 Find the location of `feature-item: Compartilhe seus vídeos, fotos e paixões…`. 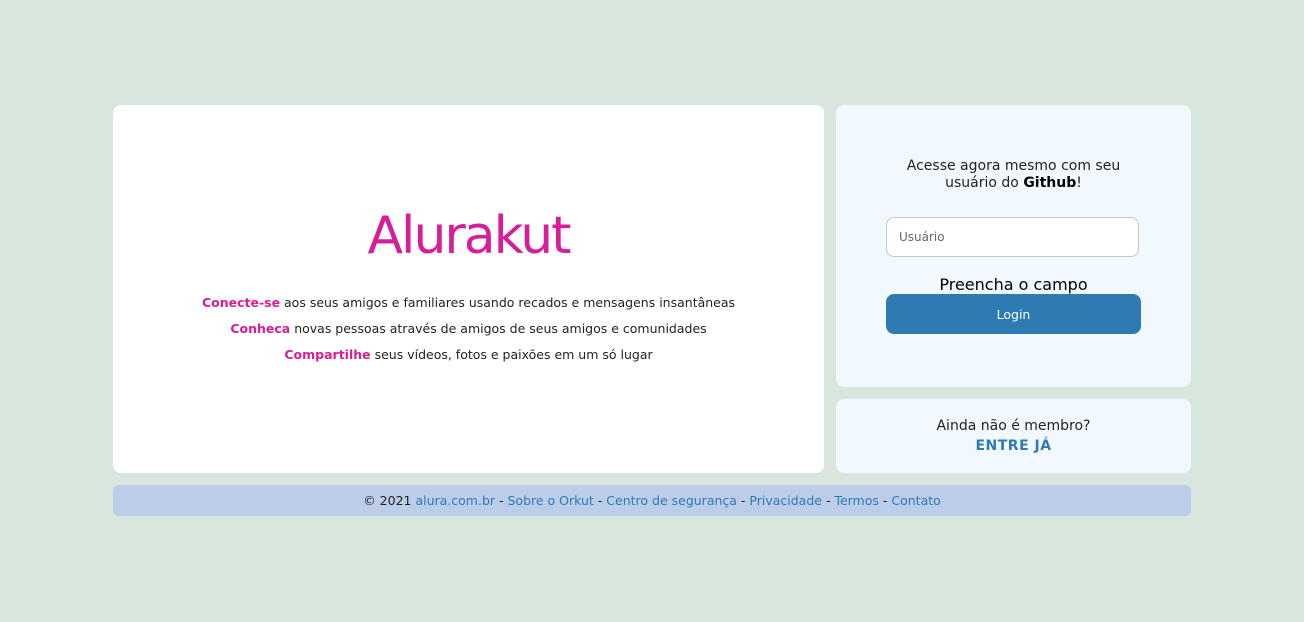

feature-item: Compartilhe seus vídeos, fotos e paixões… is located at coordinates (468, 358).